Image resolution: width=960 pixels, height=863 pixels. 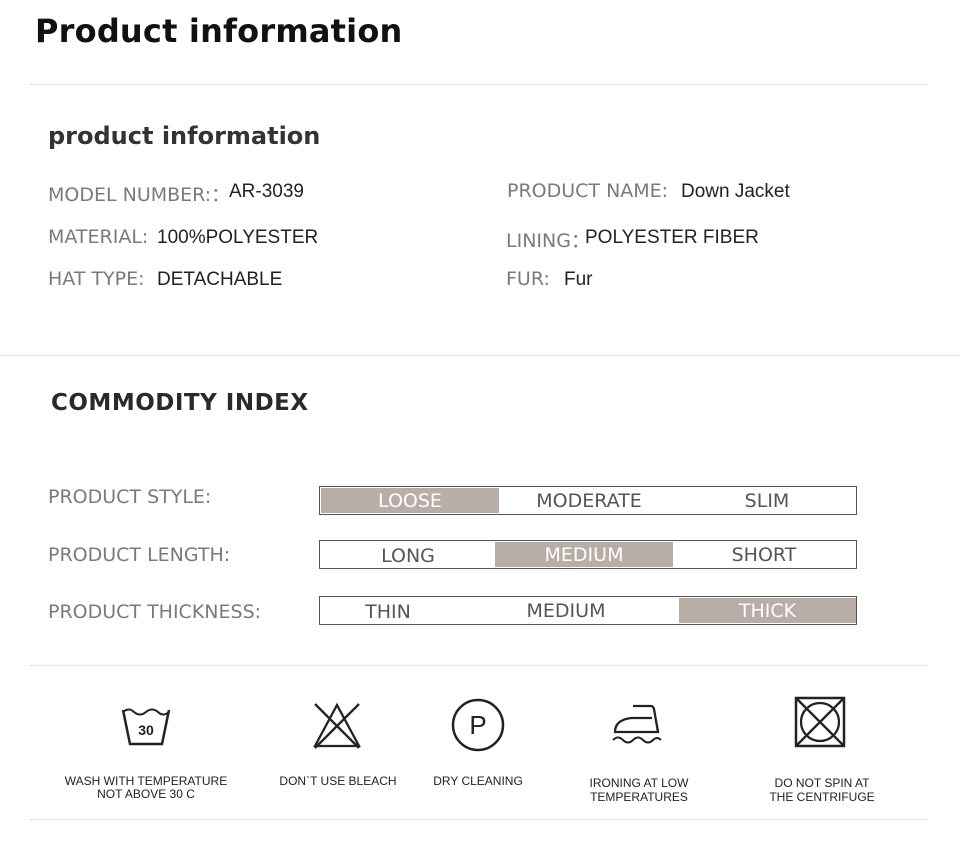 I want to click on care-divider, so click(x=479, y=819).